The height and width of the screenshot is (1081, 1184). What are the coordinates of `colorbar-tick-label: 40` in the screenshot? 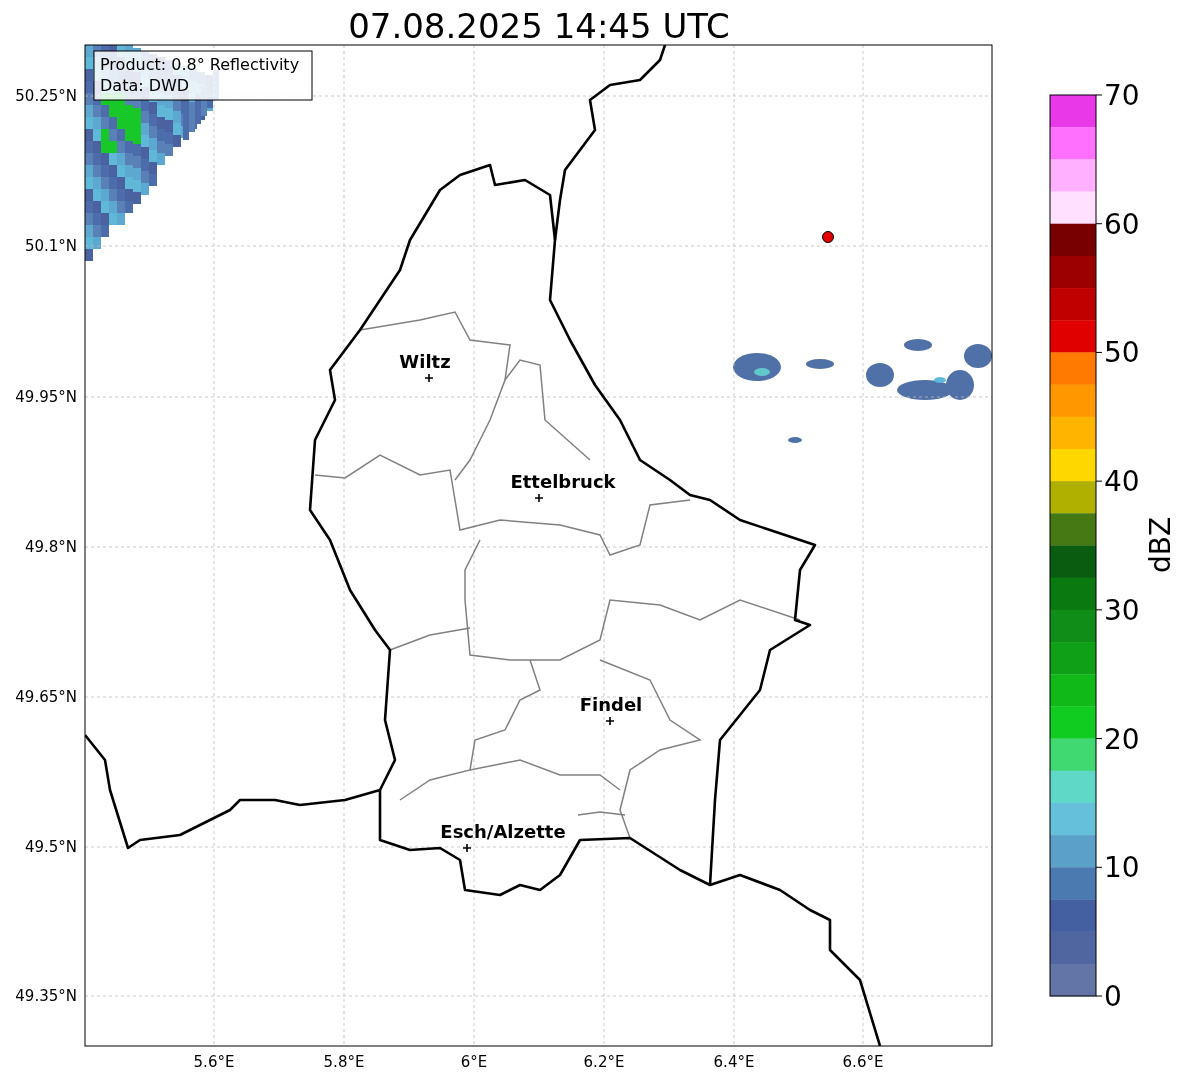 It's located at (1122, 482).